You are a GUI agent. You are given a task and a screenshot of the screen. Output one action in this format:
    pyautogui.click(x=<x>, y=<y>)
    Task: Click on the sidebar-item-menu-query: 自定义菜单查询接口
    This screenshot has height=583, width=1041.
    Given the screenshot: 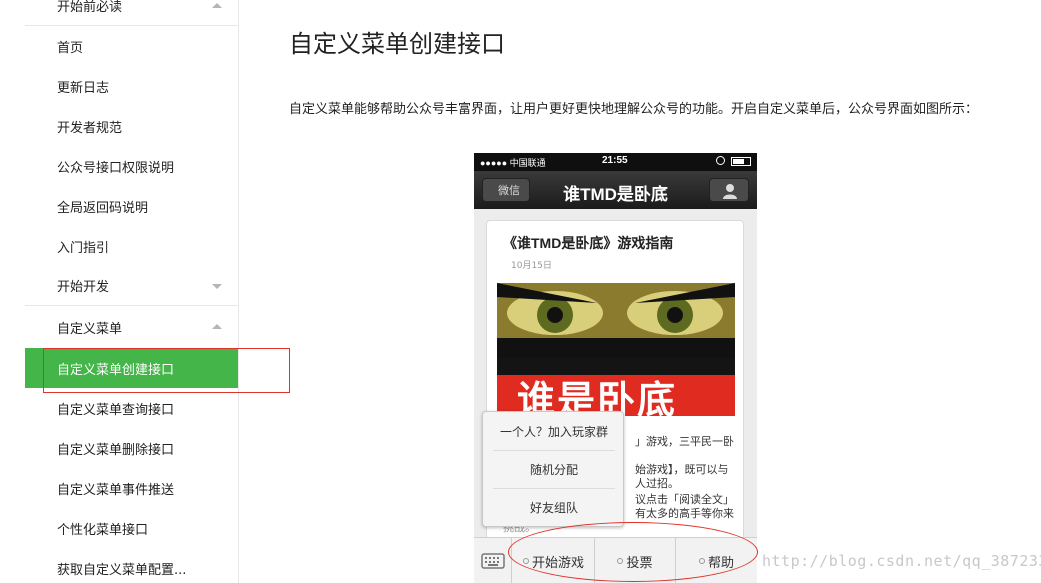 What is the action you would take?
    pyautogui.click(x=131, y=408)
    